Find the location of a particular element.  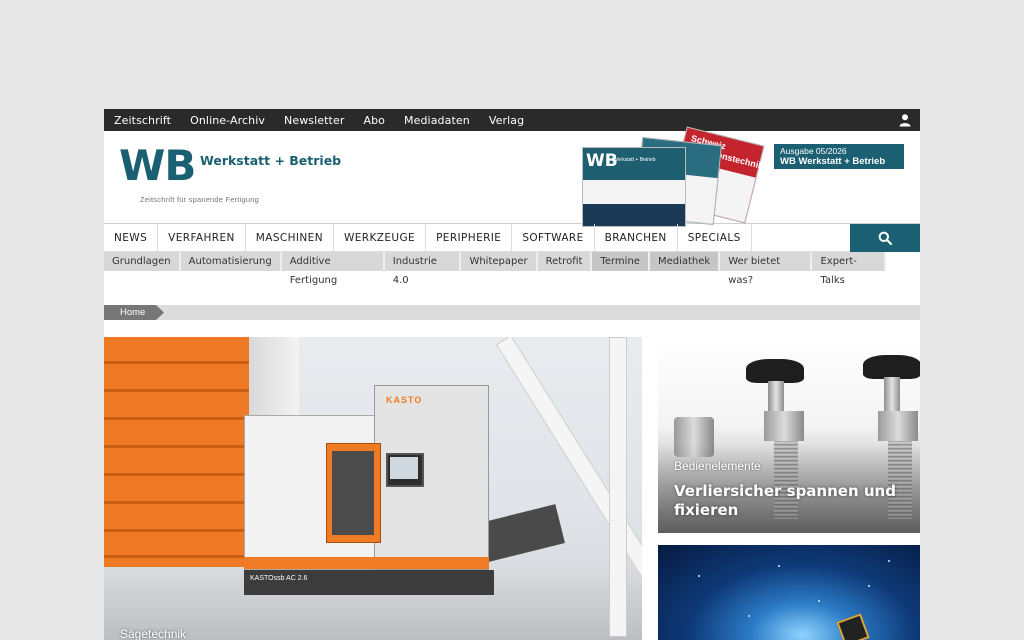

cover-1-name: Werkstatt + Betrieb is located at coordinates (634, 160).